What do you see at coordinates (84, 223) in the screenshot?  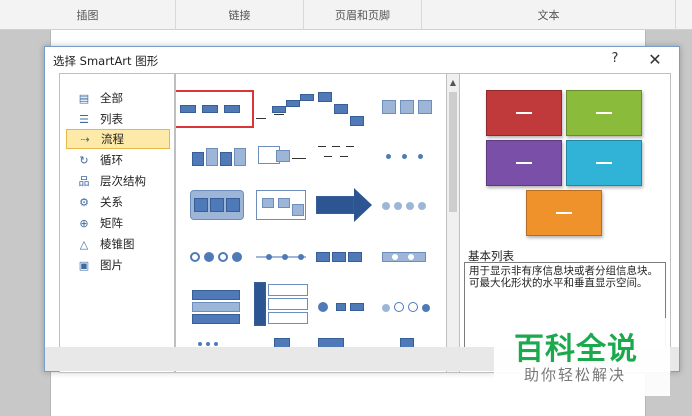 I see `matrix-icon: ⊕` at bounding box center [84, 223].